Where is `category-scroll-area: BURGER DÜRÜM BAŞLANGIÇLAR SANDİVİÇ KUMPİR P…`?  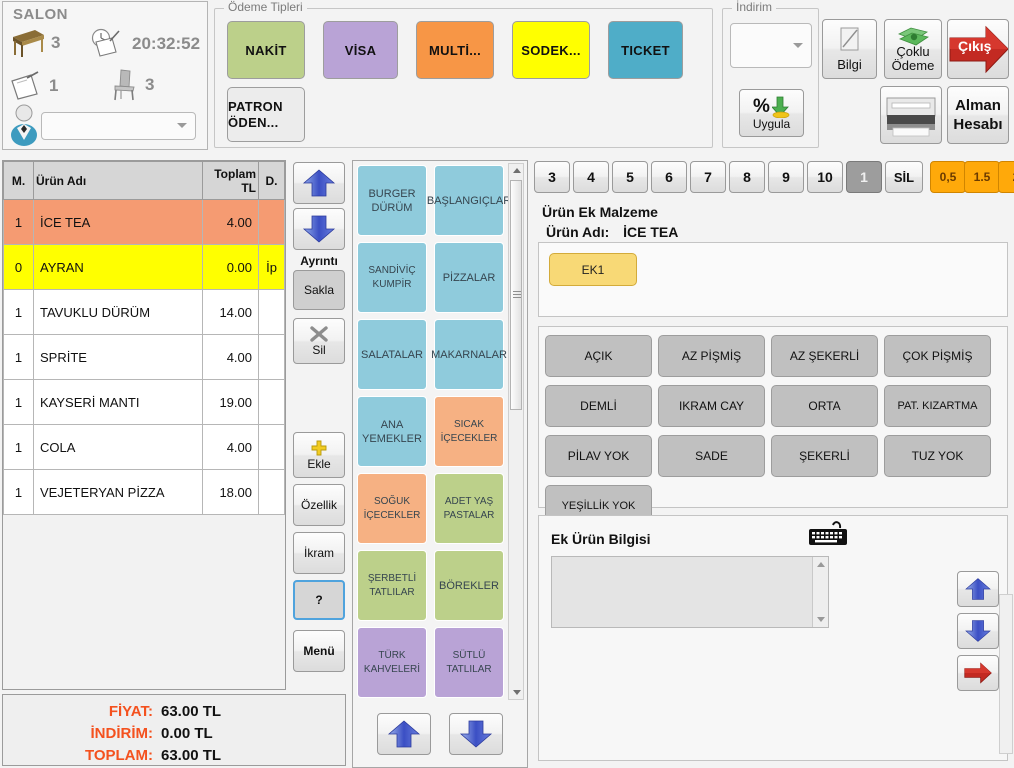
category-scroll-area: BURGER DÜRÜM BAŞLANGIÇLAR SANDİVİÇ KUMPİR P… is located at coordinates (431, 431).